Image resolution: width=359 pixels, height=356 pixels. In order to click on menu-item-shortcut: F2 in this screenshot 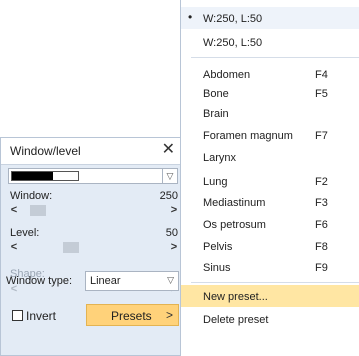, I will do `click(321, 182)`.